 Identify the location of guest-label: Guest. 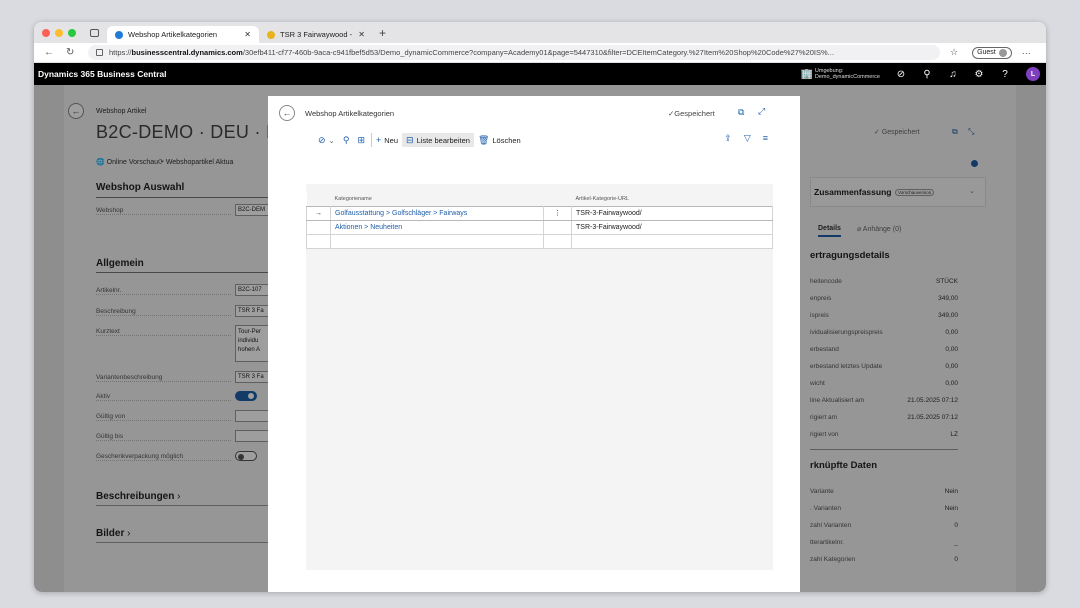
(986, 52).